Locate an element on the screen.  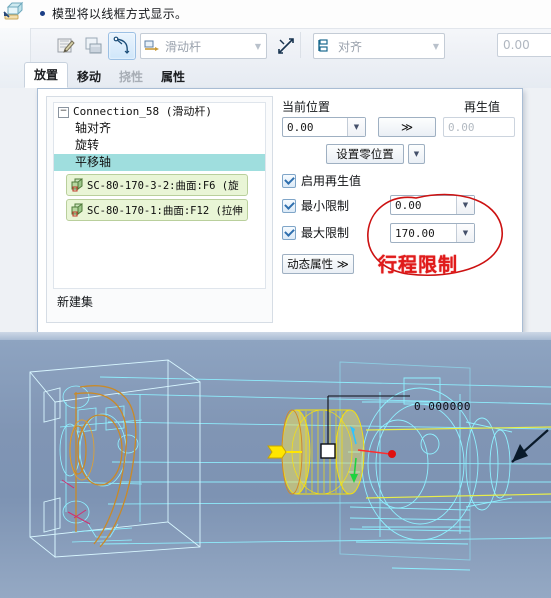
min-limit-value: 0.00 is located at coordinates (408, 205).